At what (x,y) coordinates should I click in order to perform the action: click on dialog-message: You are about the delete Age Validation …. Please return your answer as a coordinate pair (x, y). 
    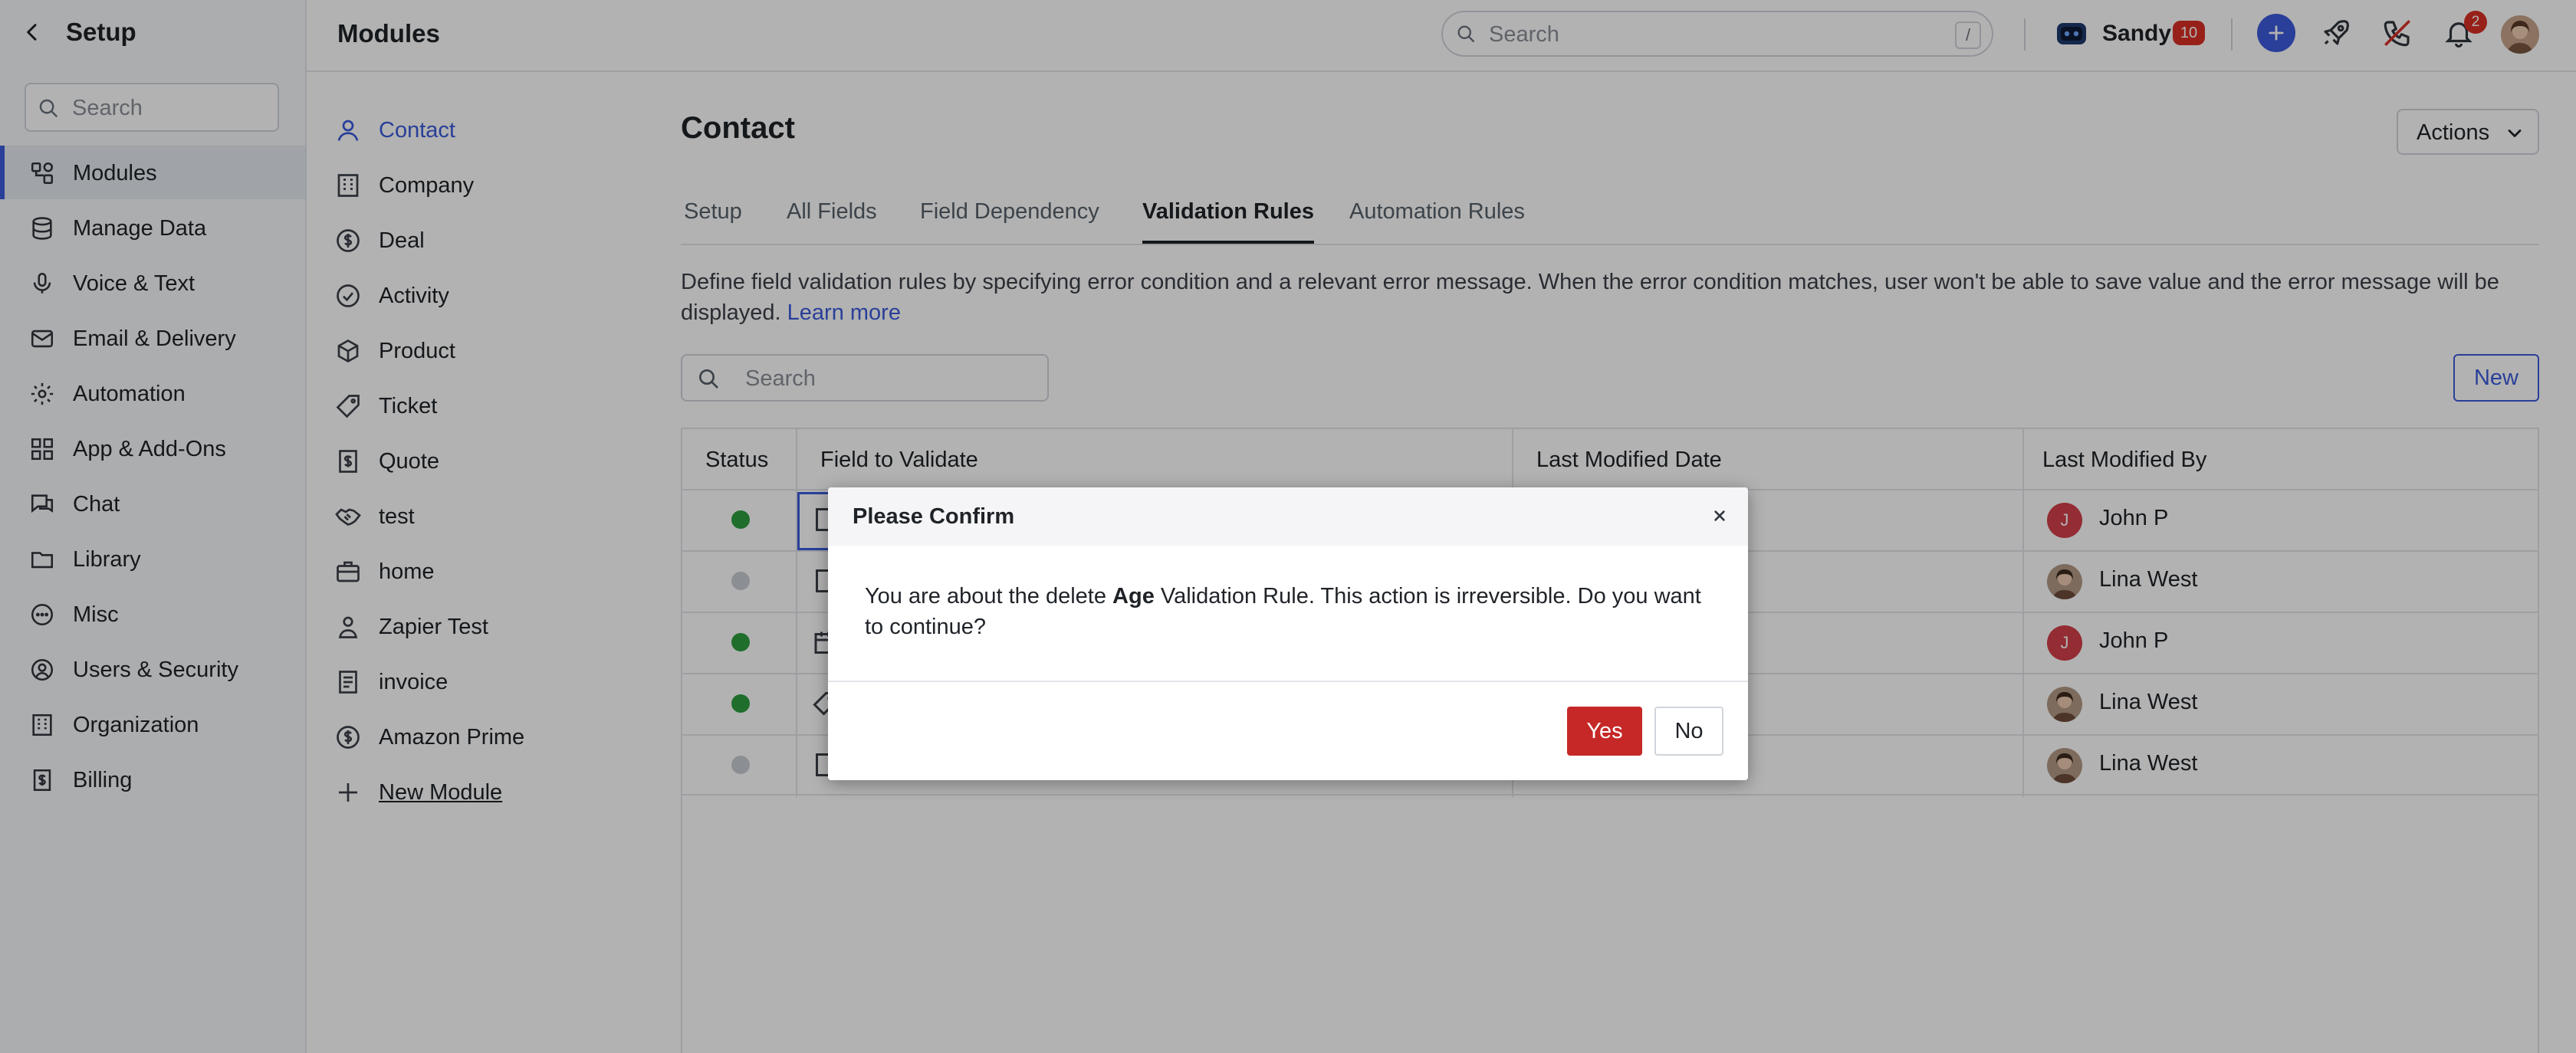
    Looking at the image, I should click on (1291, 611).